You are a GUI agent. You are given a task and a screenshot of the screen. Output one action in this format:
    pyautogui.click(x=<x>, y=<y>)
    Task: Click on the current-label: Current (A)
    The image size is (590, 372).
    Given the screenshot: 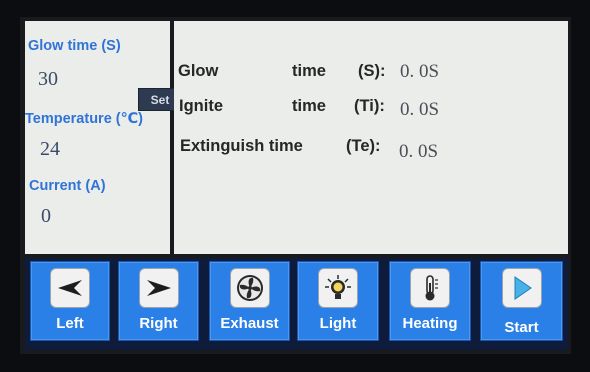 What is the action you would take?
    pyautogui.click(x=67, y=186)
    